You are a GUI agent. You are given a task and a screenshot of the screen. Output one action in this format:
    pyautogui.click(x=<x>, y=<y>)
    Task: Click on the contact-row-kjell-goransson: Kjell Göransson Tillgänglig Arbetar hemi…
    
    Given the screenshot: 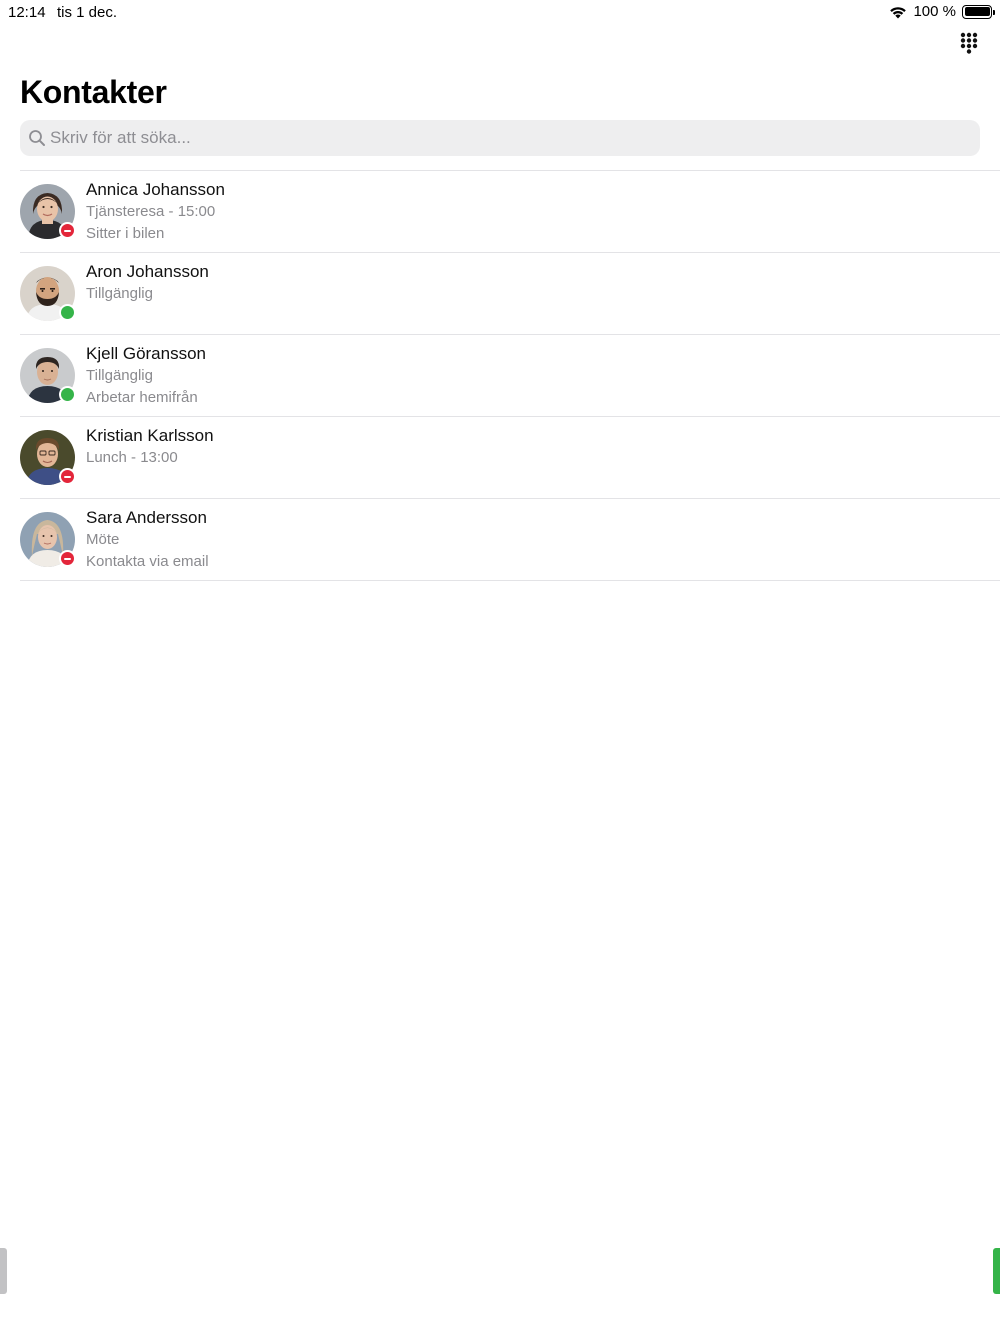 What is the action you would take?
    pyautogui.click(x=510, y=376)
    